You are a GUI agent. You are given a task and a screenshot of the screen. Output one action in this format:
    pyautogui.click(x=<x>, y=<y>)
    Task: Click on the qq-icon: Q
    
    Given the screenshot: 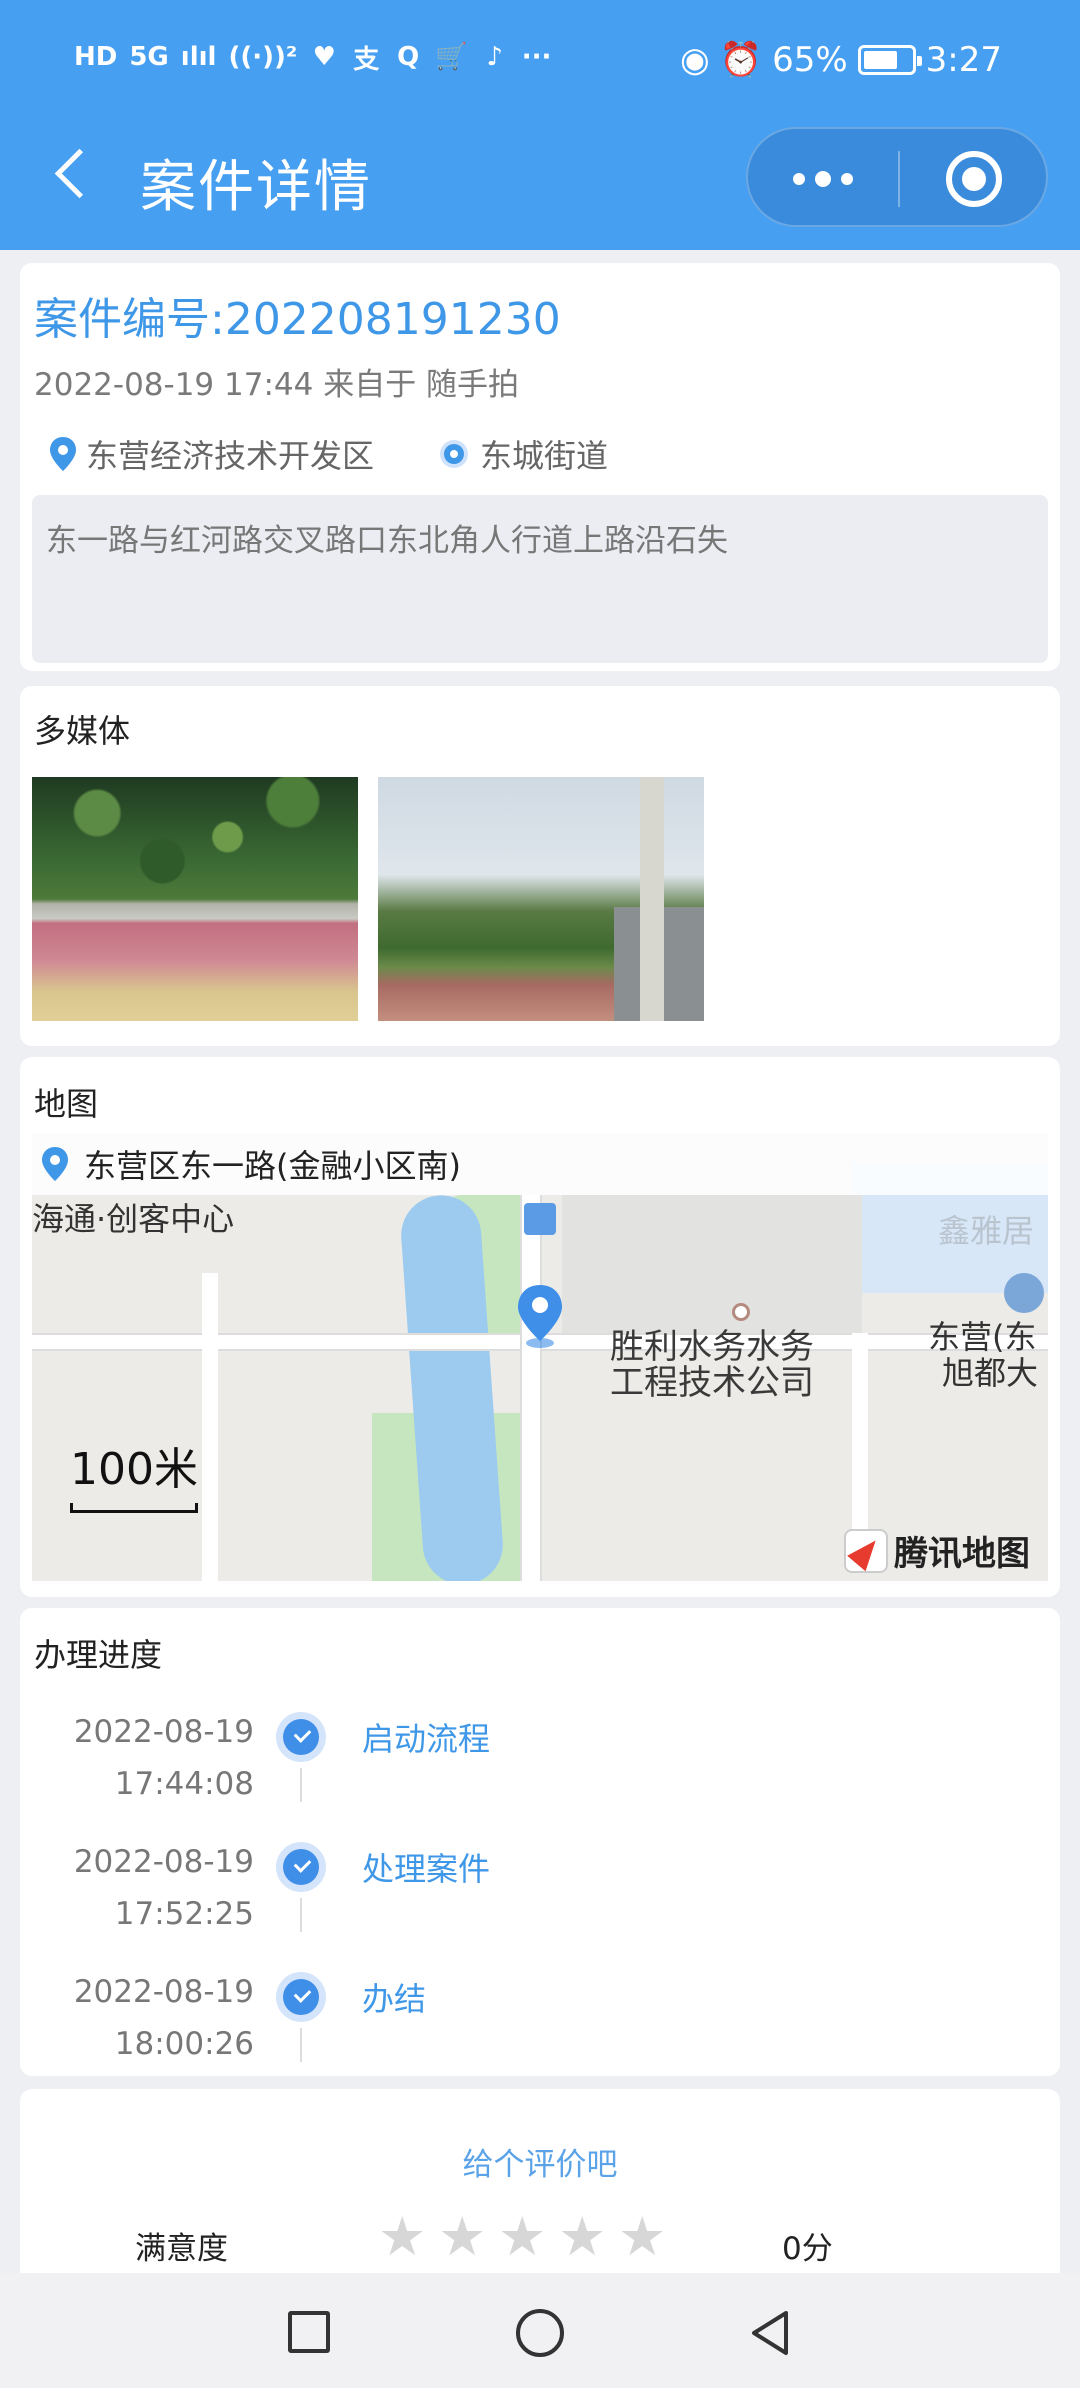 What is the action you would take?
    pyautogui.click(x=408, y=57)
    